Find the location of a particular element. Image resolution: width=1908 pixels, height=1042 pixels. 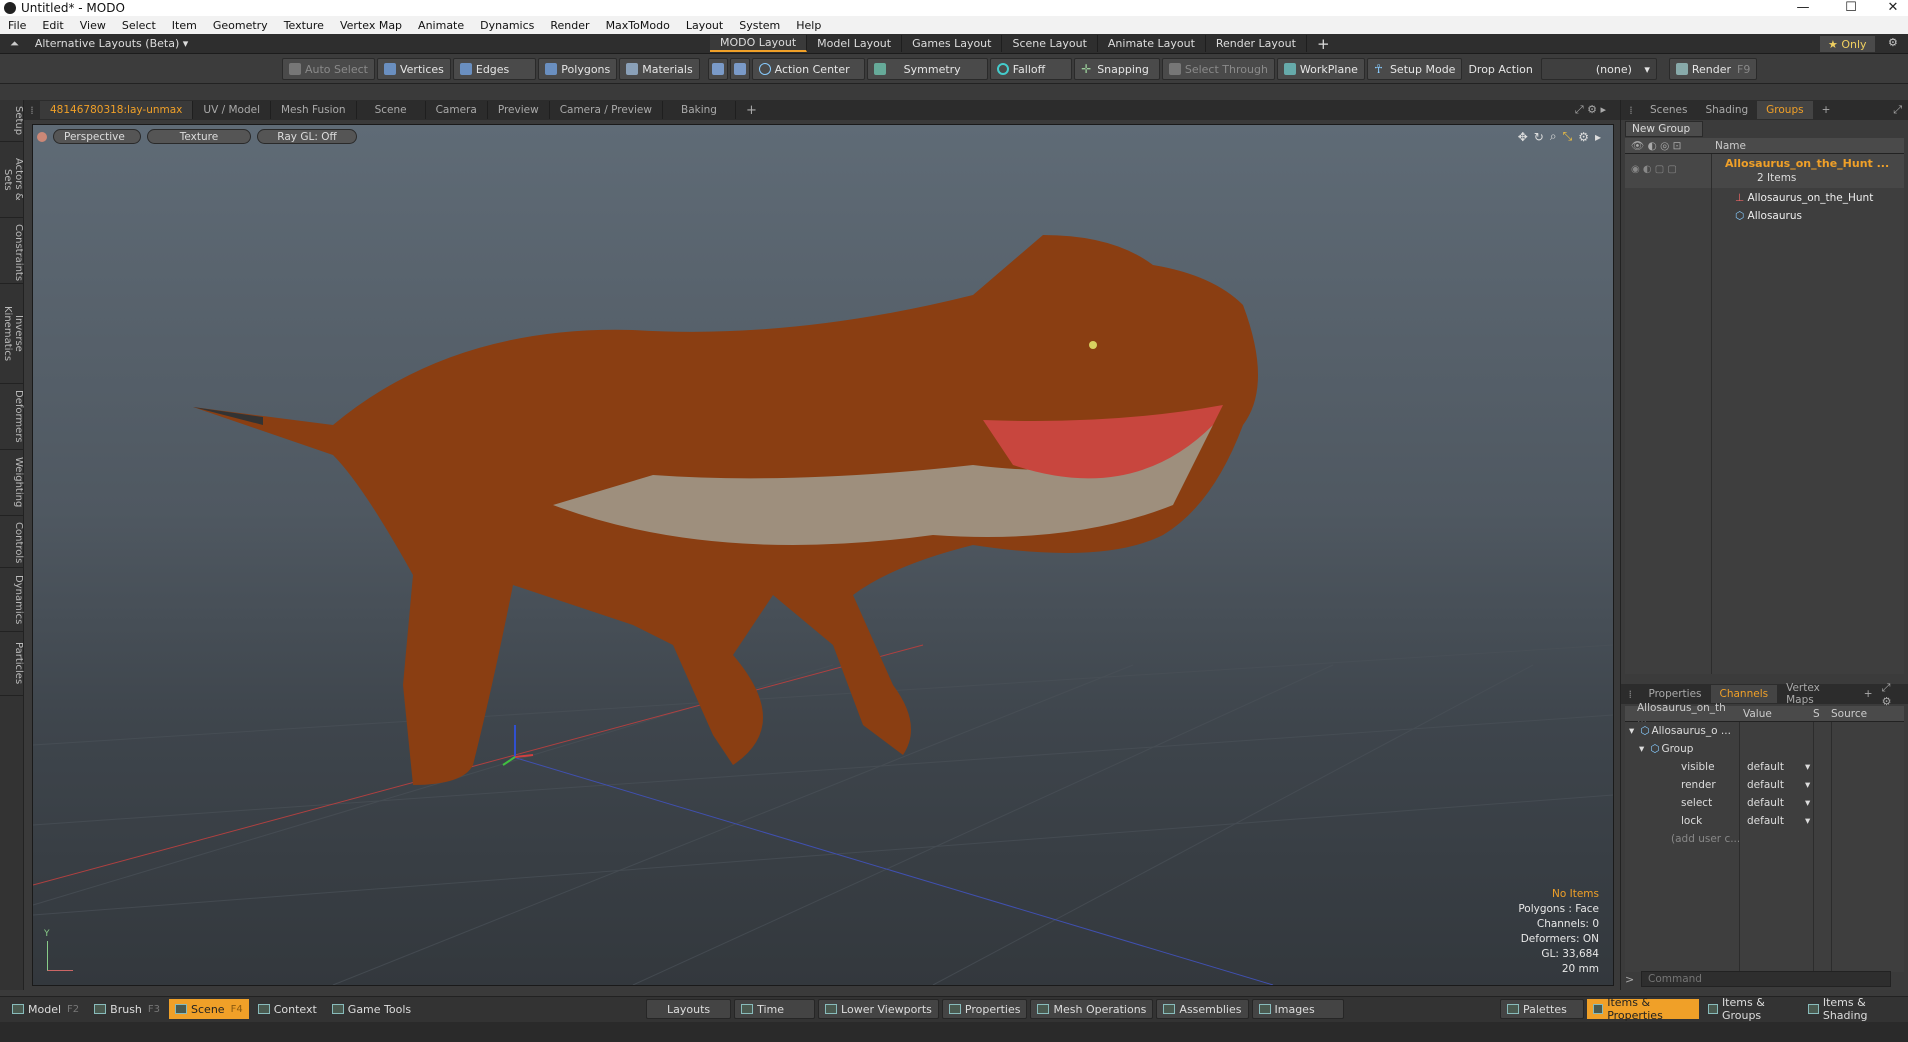

vtab-setup: Setup is located at coordinates (12, 121).